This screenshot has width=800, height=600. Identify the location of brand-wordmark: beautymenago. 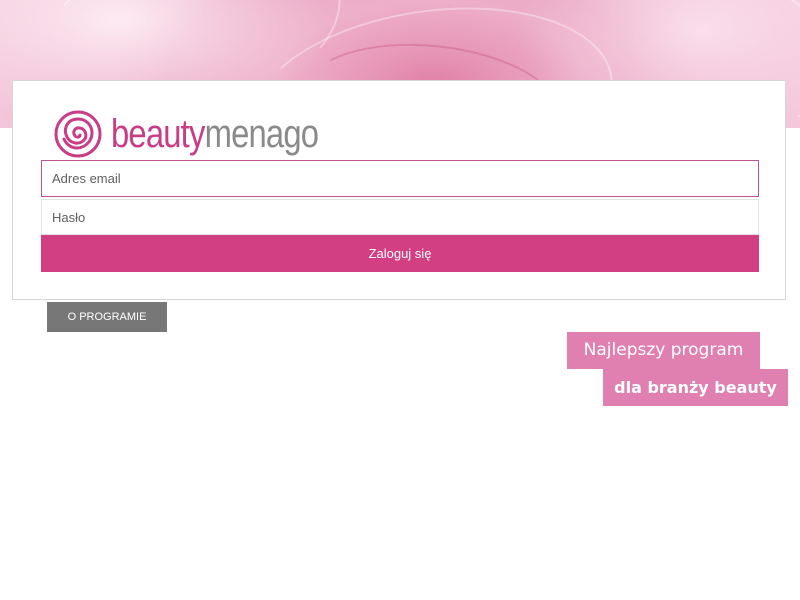
(215, 134).